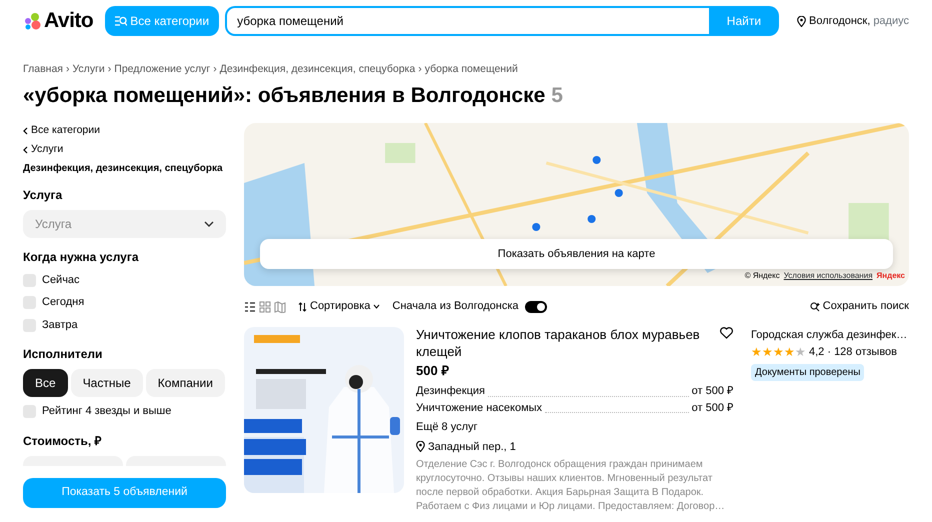 This screenshot has width=932, height=522. Describe the element at coordinates (43, 195) in the screenshot. I see `section-title: Услуга` at that location.